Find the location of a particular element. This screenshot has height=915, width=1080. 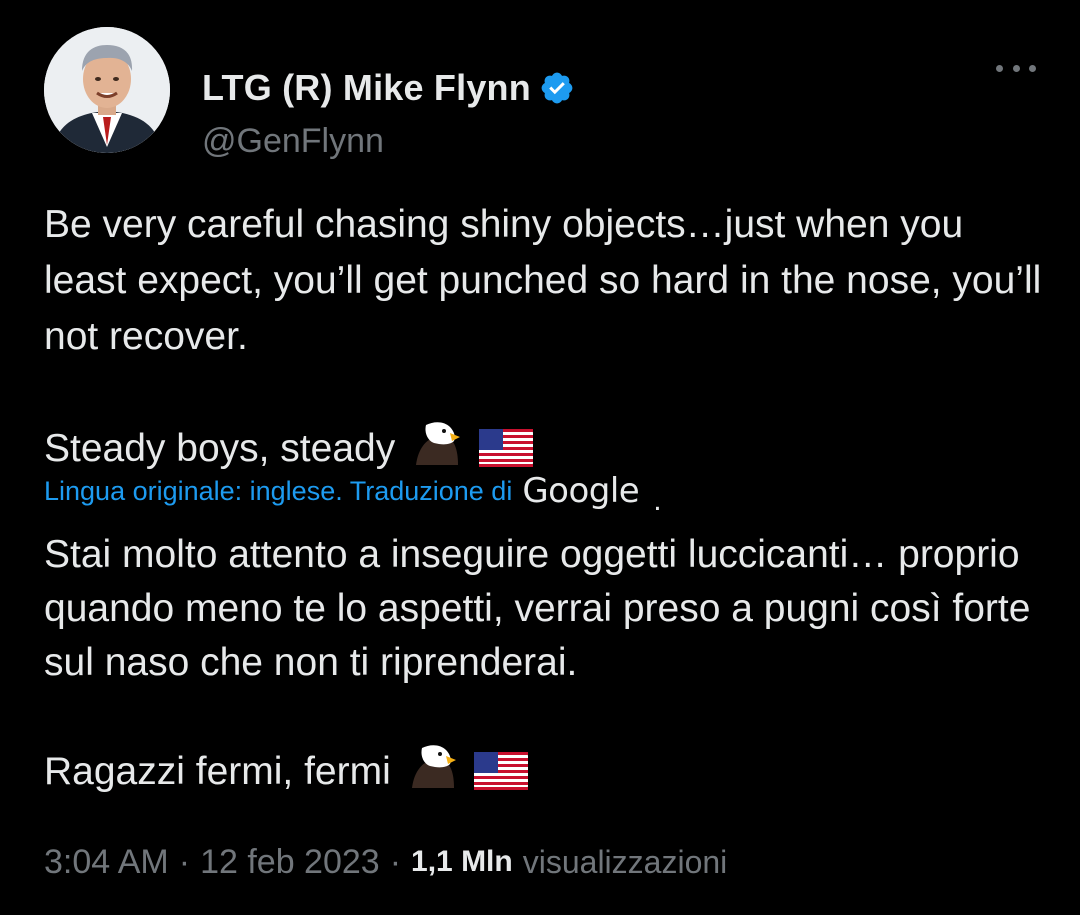

author-handle: @GenFlynn is located at coordinates (293, 141).